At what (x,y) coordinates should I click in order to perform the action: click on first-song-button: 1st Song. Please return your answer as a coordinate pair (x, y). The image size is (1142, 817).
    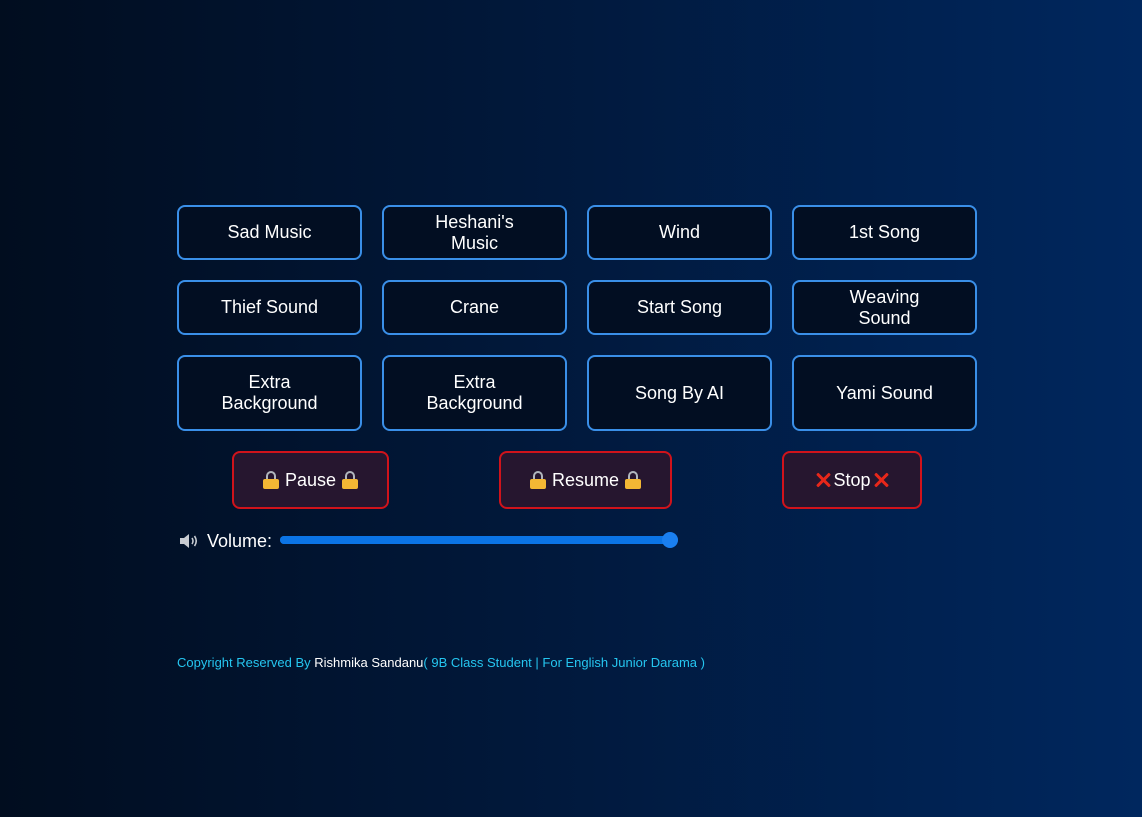
    Looking at the image, I should click on (884, 232).